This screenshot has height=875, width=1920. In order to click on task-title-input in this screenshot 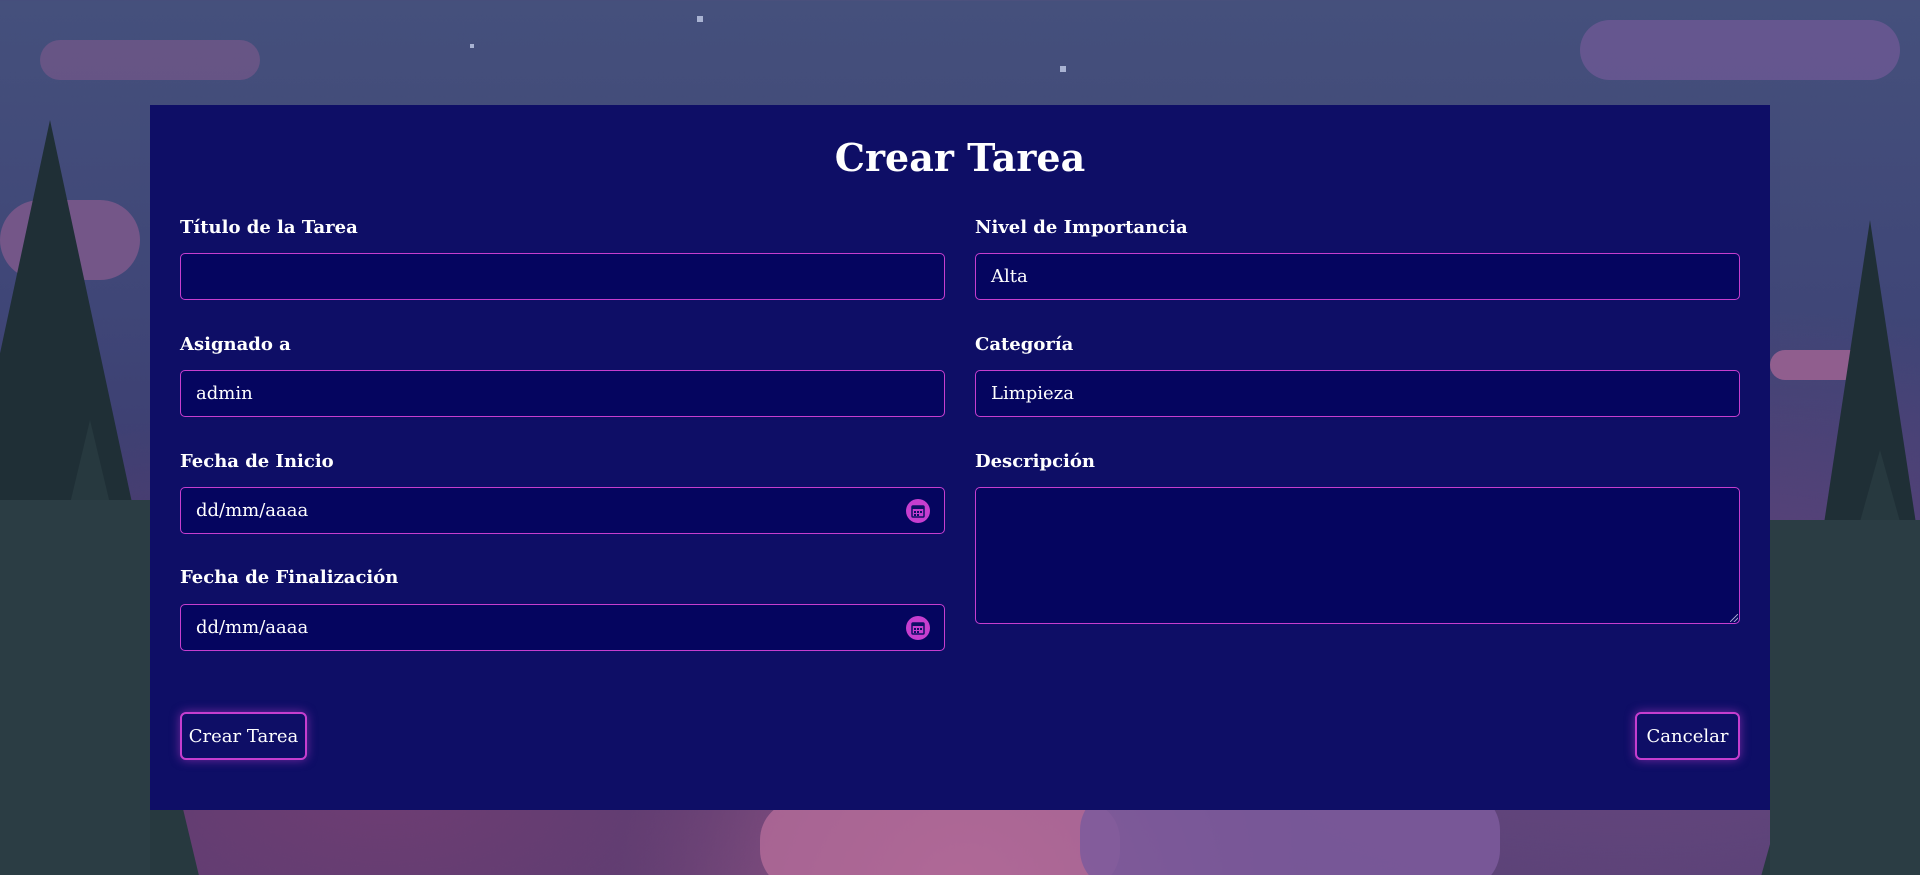, I will do `click(562, 276)`.